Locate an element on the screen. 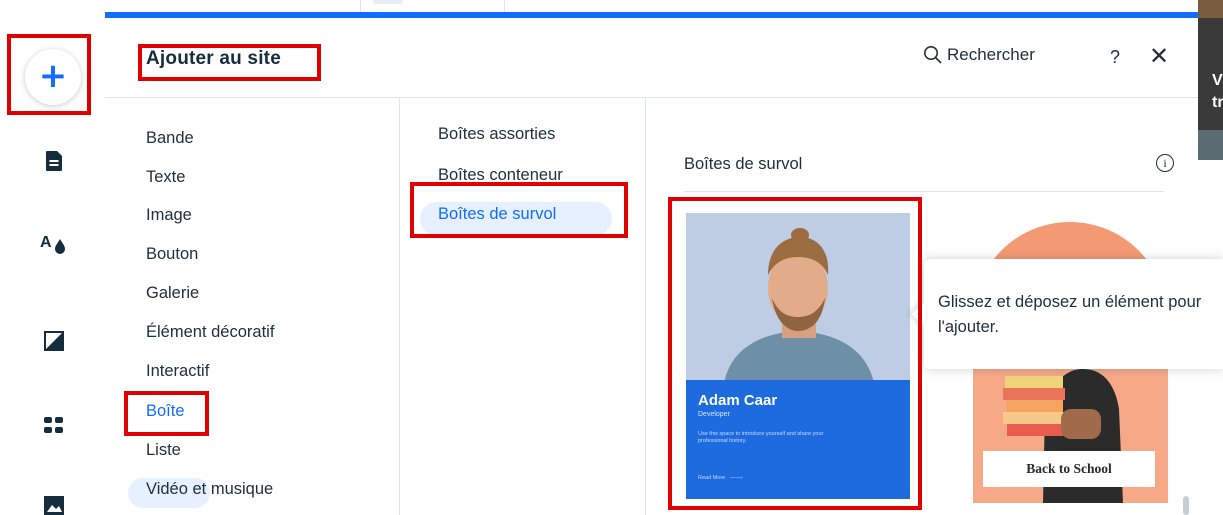  category-item-texte: Texte is located at coordinates (165, 177).